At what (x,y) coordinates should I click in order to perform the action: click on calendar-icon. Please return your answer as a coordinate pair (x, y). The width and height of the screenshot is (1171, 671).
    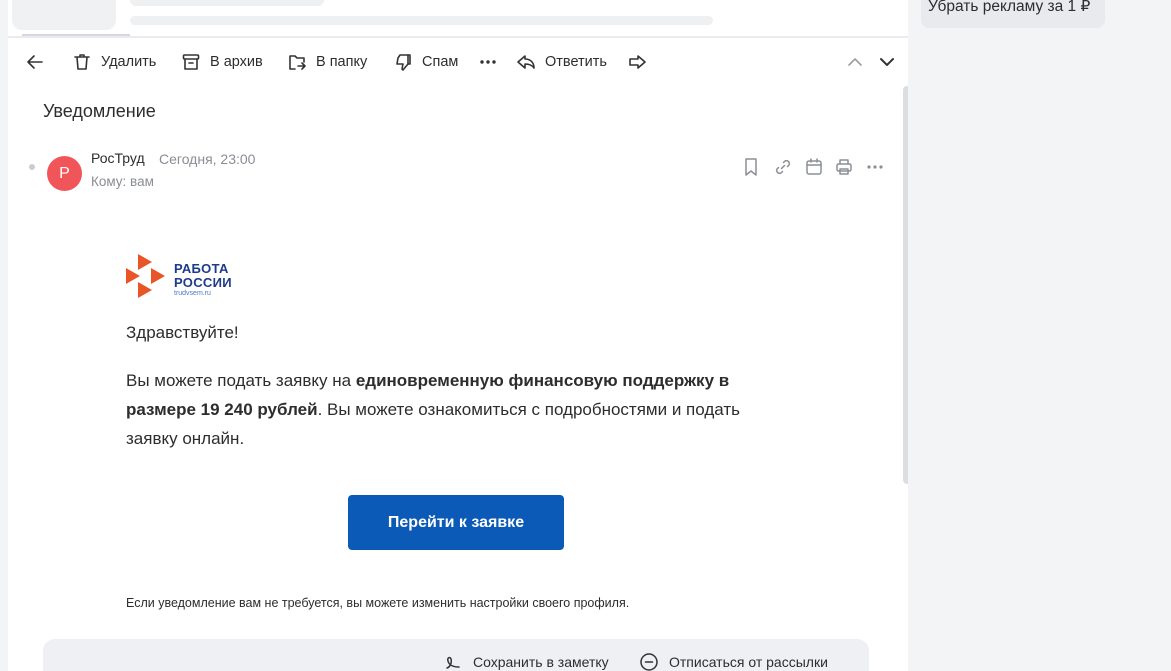
    Looking at the image, I should click on (814, 166).